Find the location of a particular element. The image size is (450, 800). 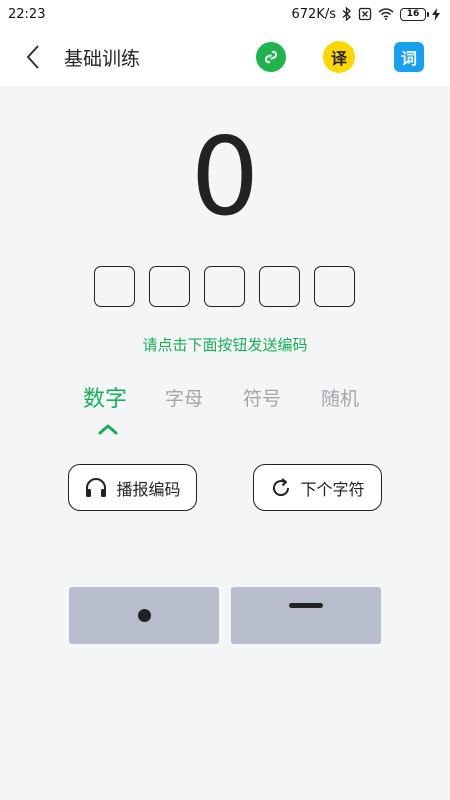

battery-level: 16 is located at coordinates (413, 14).